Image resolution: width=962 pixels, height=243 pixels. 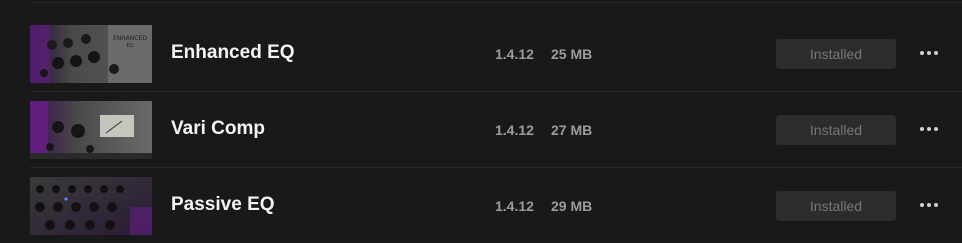 I want to click on plugin-name: Enhanced EQ, so click(x=233, y=52).